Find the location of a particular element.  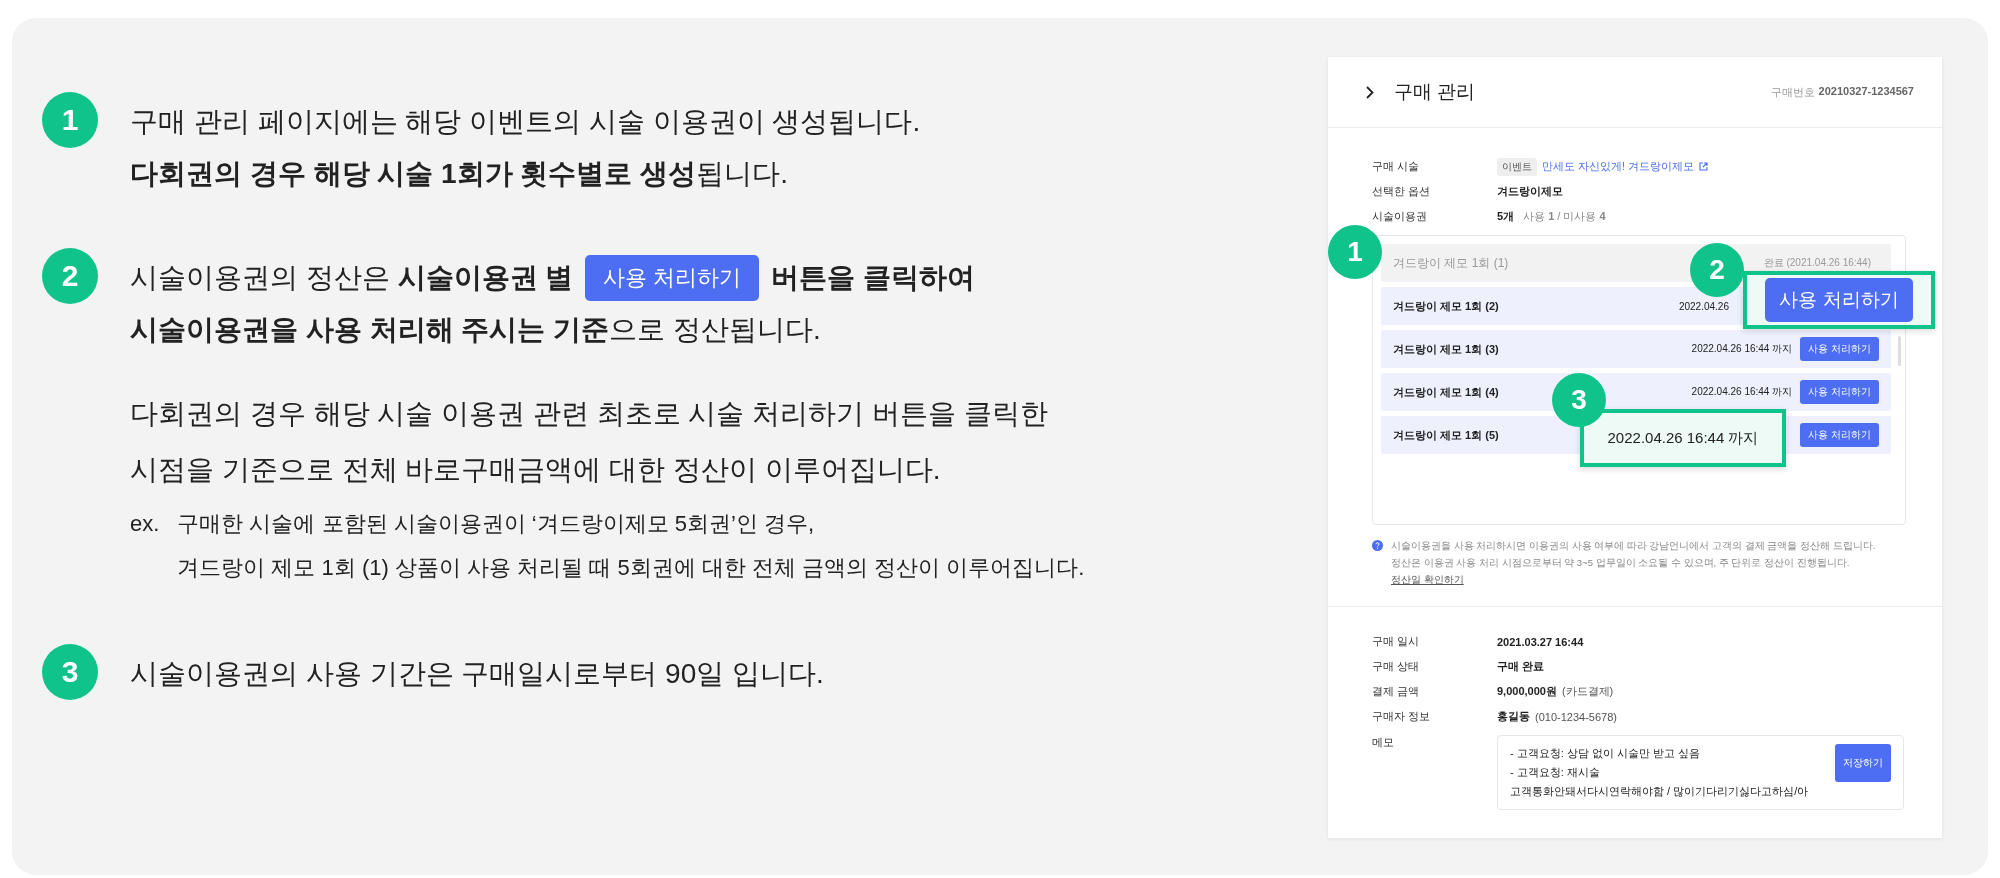

help-icon is located at coordinates (1377, 545).